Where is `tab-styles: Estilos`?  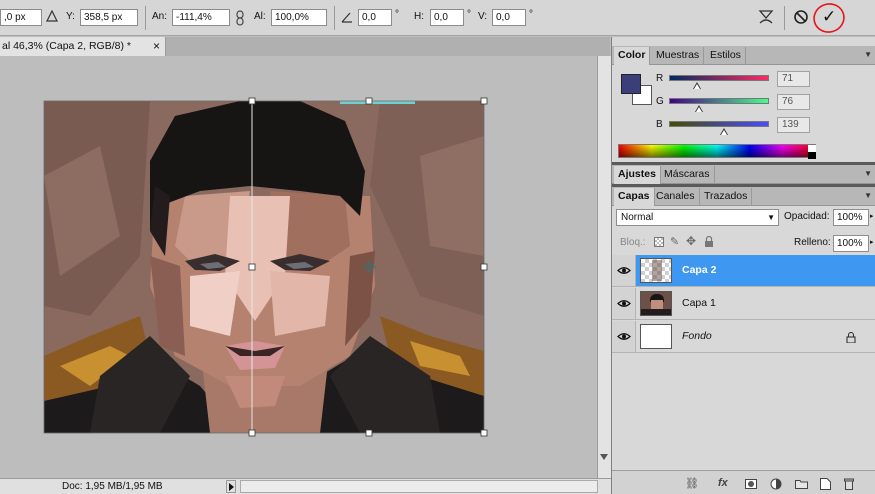
tab-styles: Estilos is located at coordinates (726, 56).